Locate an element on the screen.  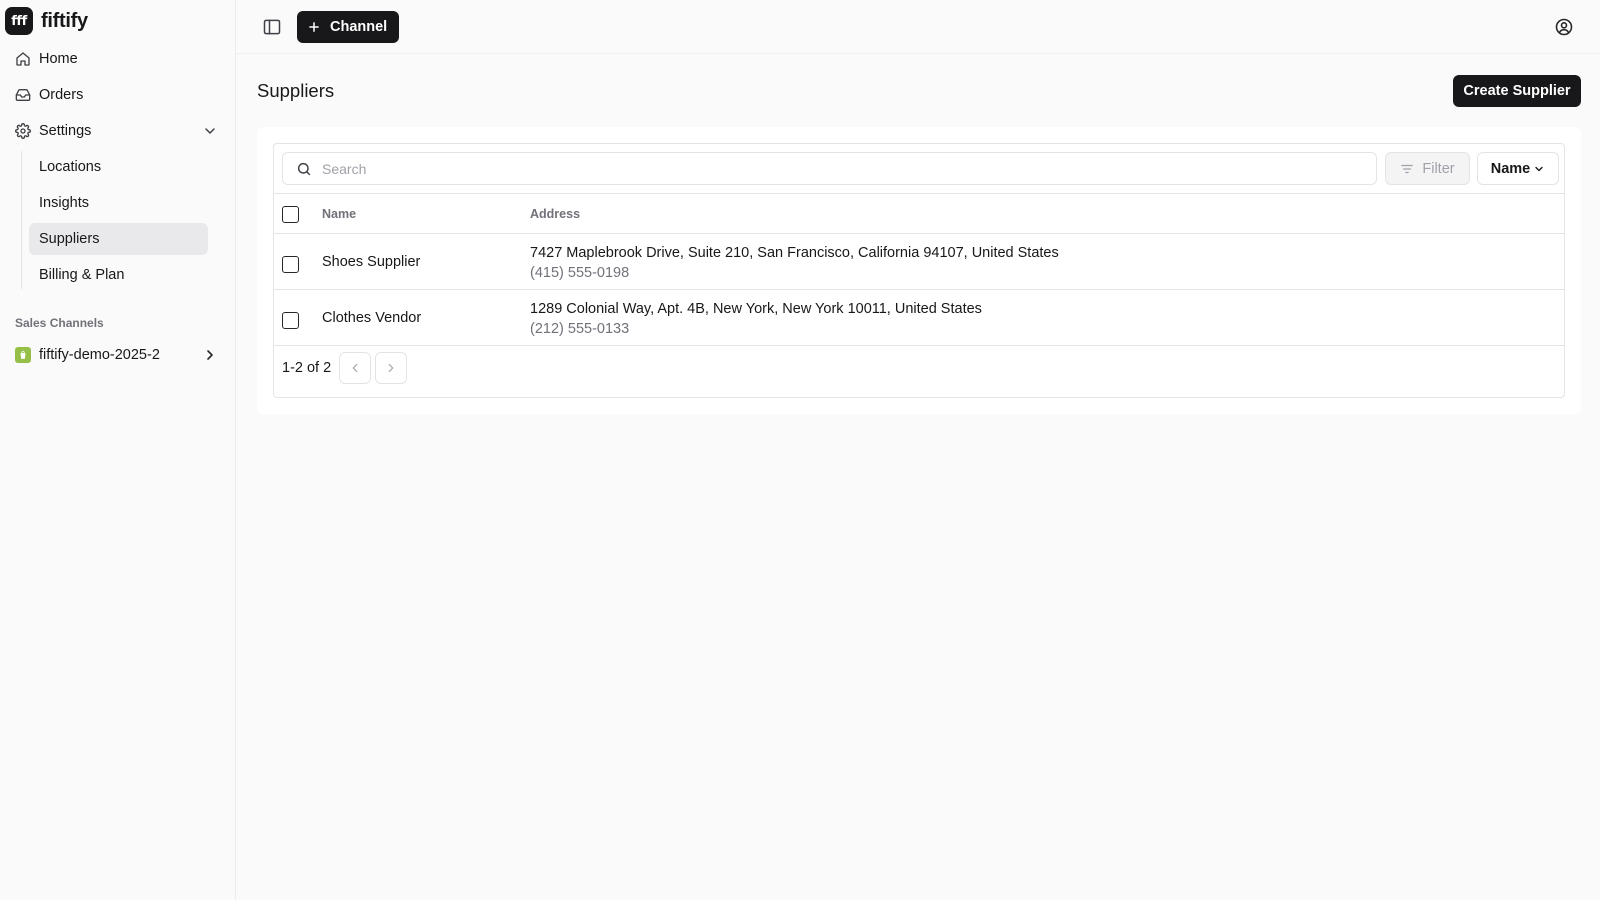
sort-dropdown: Name is located at coordinates (1518, 168).